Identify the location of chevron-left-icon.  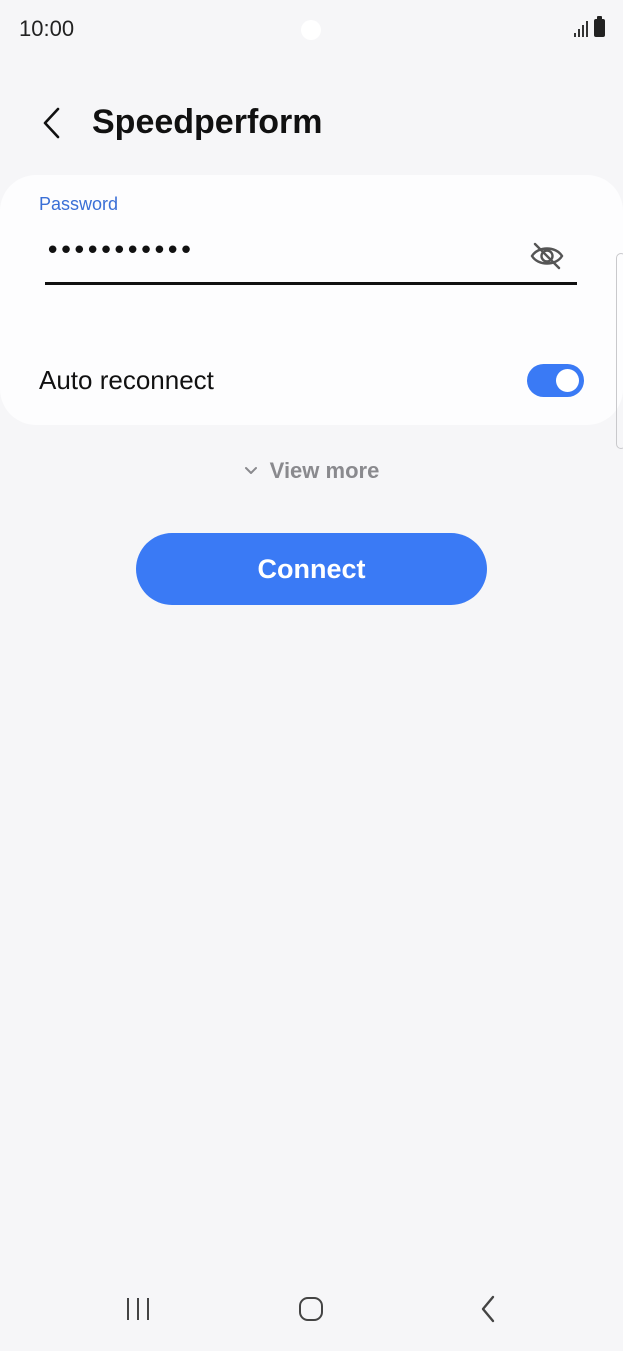
(51, 123).